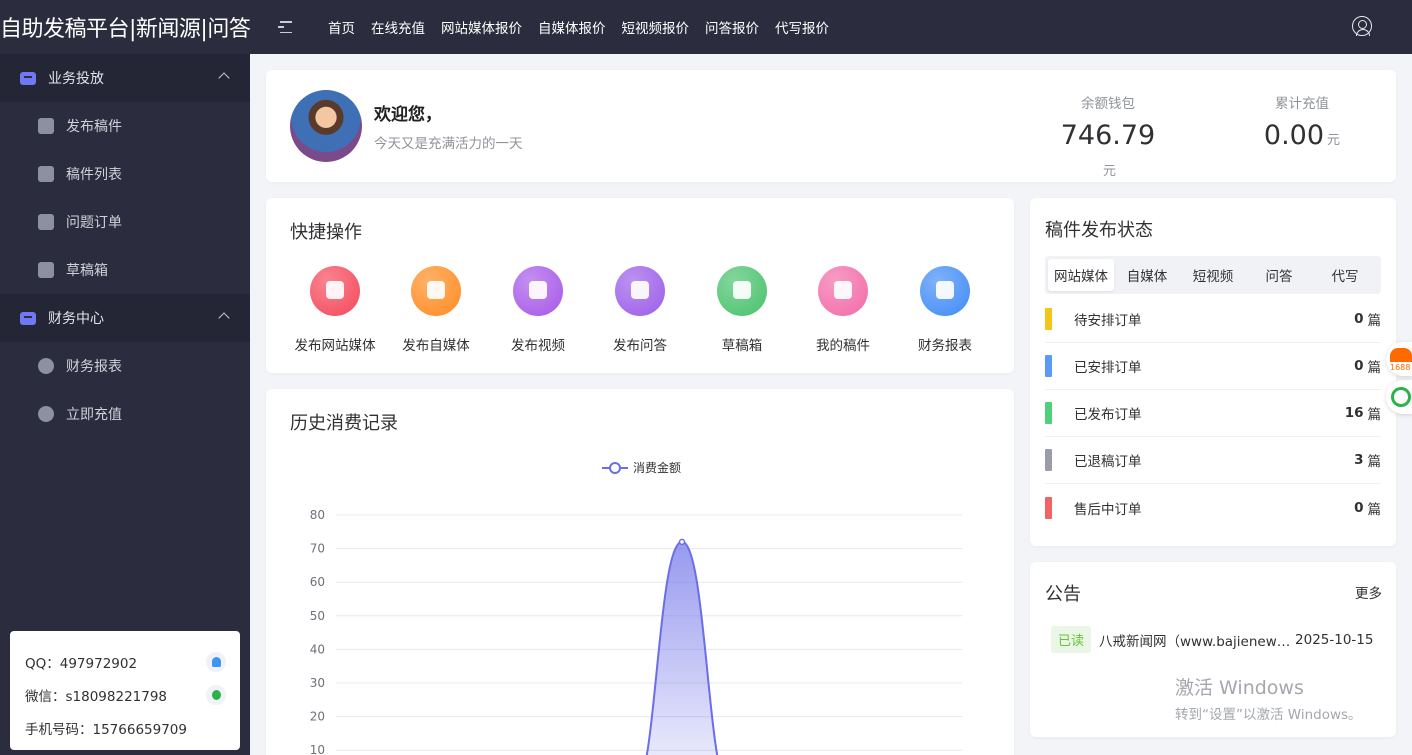 The image size is (1412, 755). What do you see at coordinates (732, 27) in the screenshot?
I see `nav-qa-price: 问答报价` at bounding box center [732, 27].